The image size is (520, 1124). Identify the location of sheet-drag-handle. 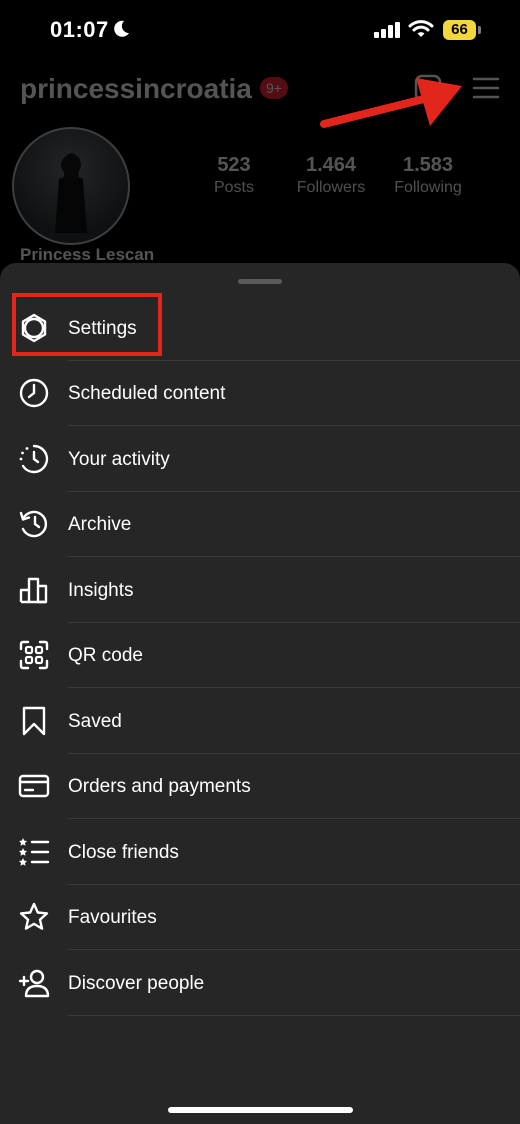
(260, 281).